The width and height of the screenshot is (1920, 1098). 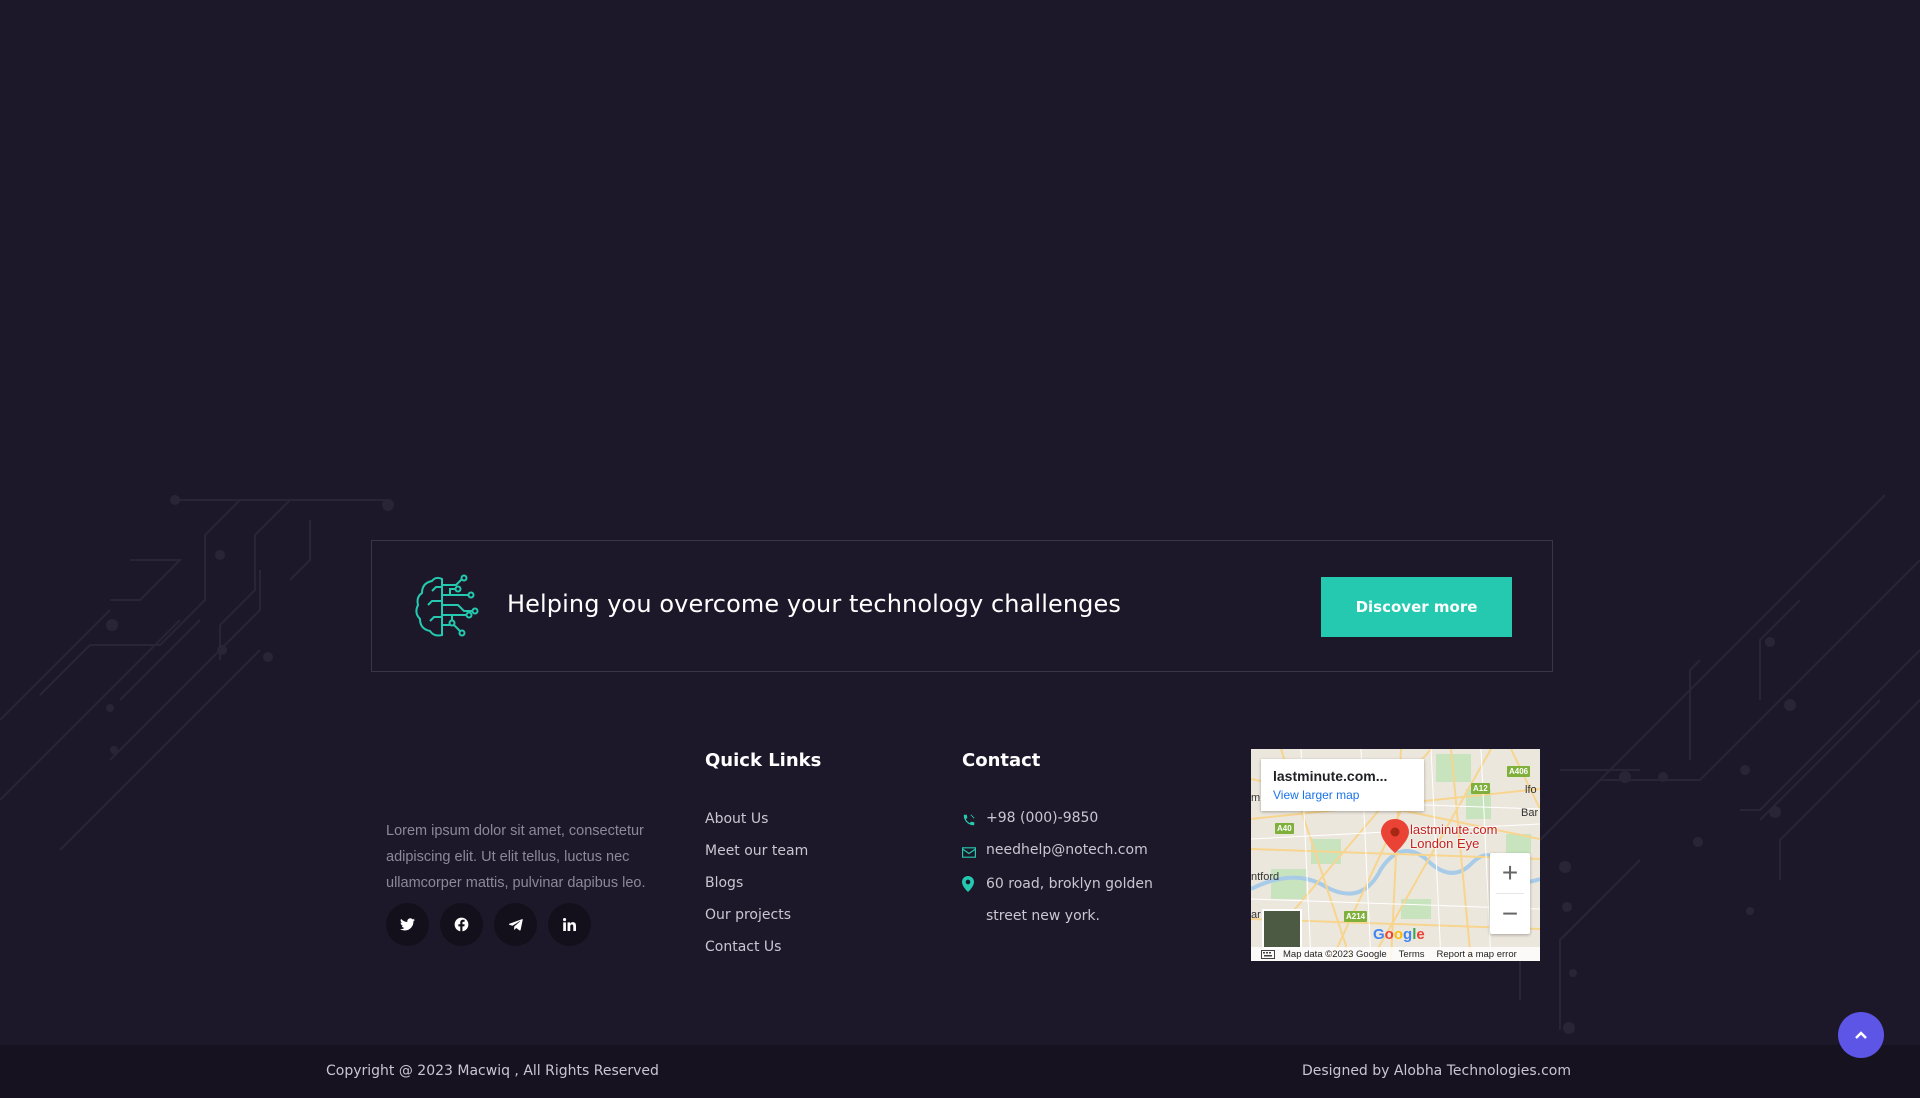 I want to click on contact-title: Contact, so click(x=1001, y=760).